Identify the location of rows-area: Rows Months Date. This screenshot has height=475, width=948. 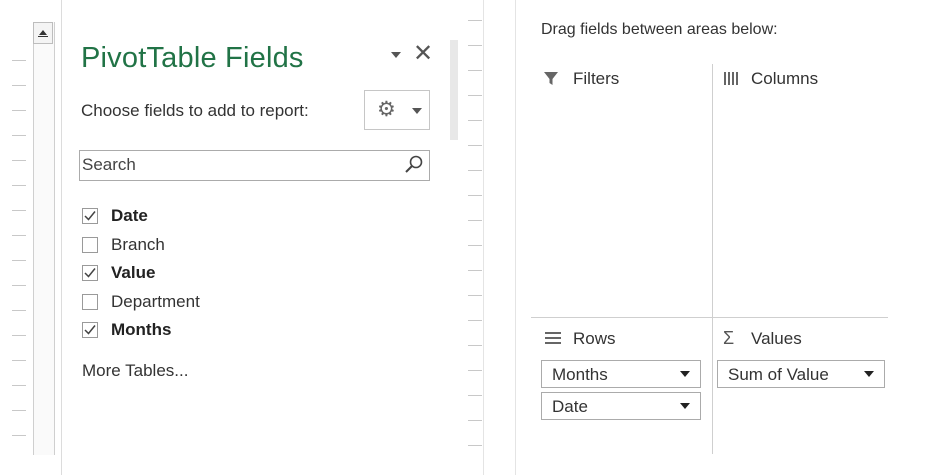
(621, 386).